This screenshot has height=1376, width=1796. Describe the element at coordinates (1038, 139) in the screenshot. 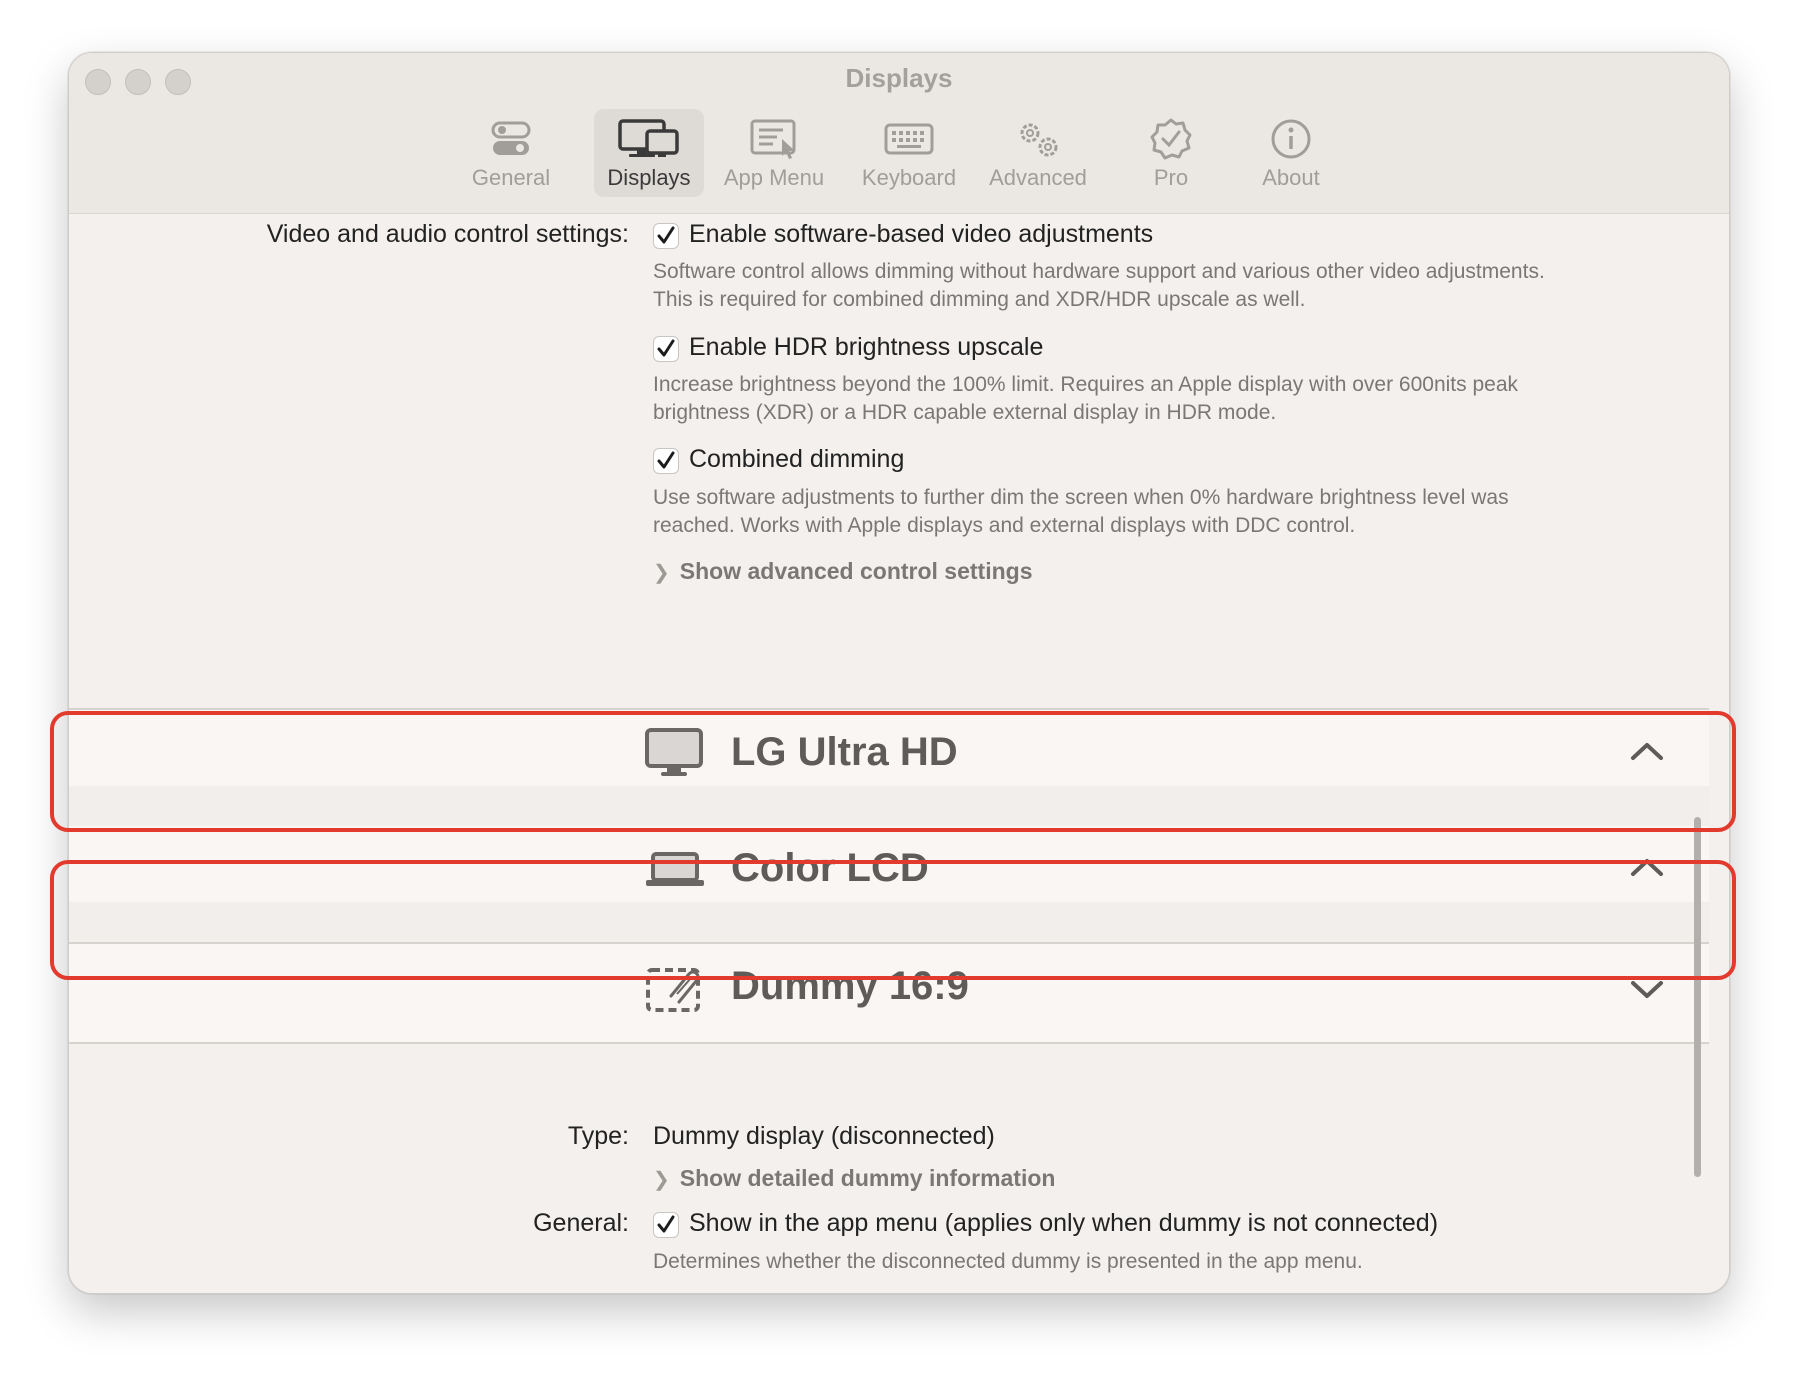

I see `gears-icon` at that location.